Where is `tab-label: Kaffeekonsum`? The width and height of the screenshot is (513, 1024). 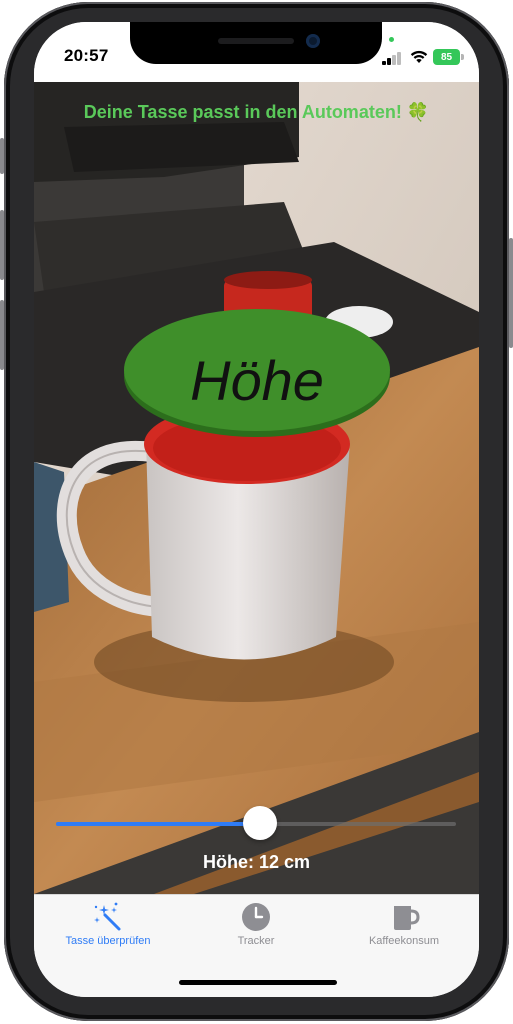 tab-label: Kaffeekonsum is located at coordinates (404, 941).